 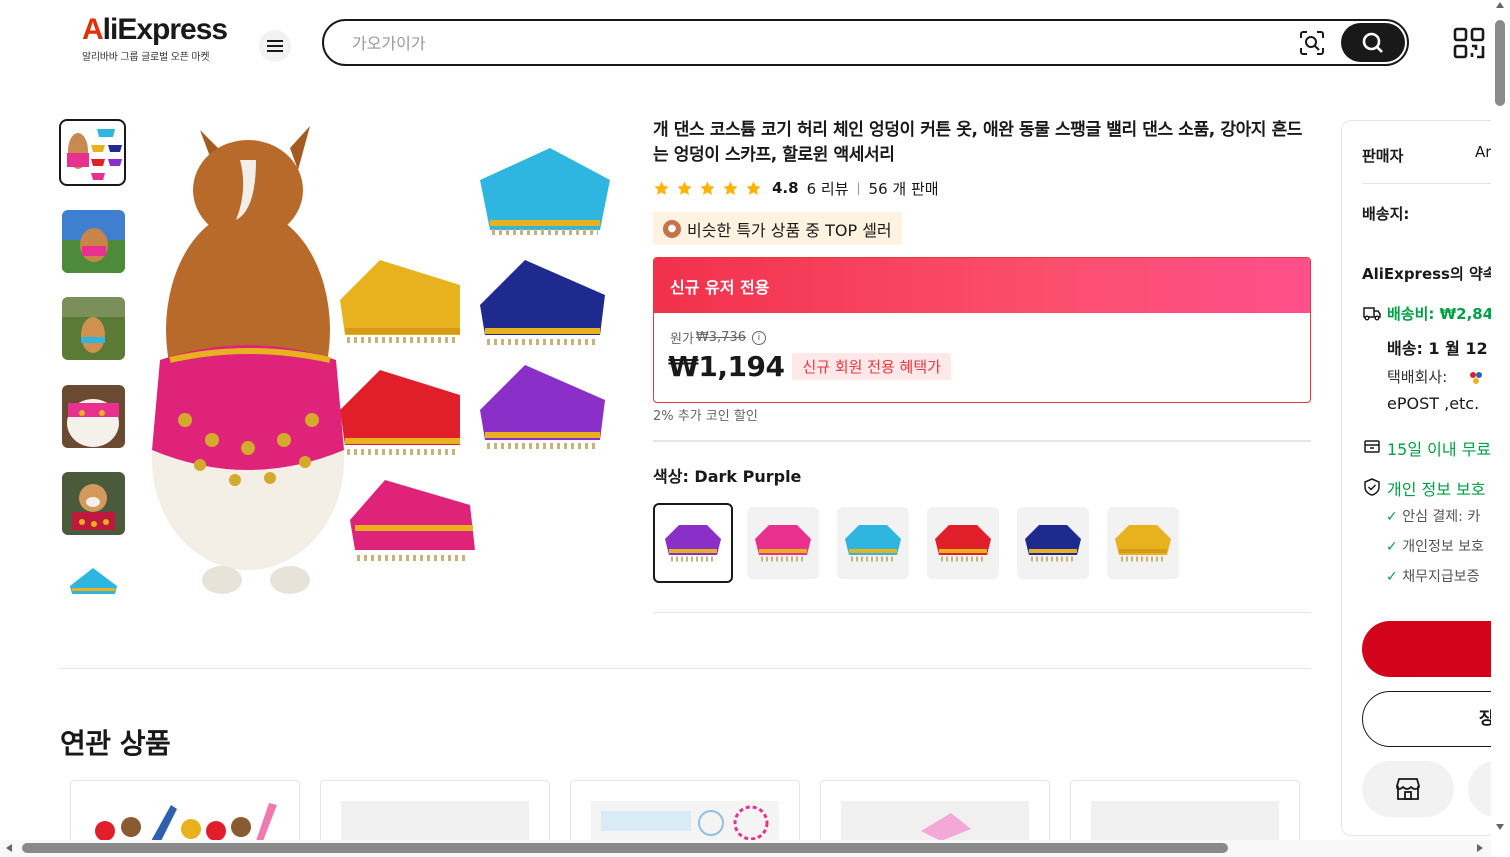 I want to click on qr-code-button, so click(x=1469, y=43).